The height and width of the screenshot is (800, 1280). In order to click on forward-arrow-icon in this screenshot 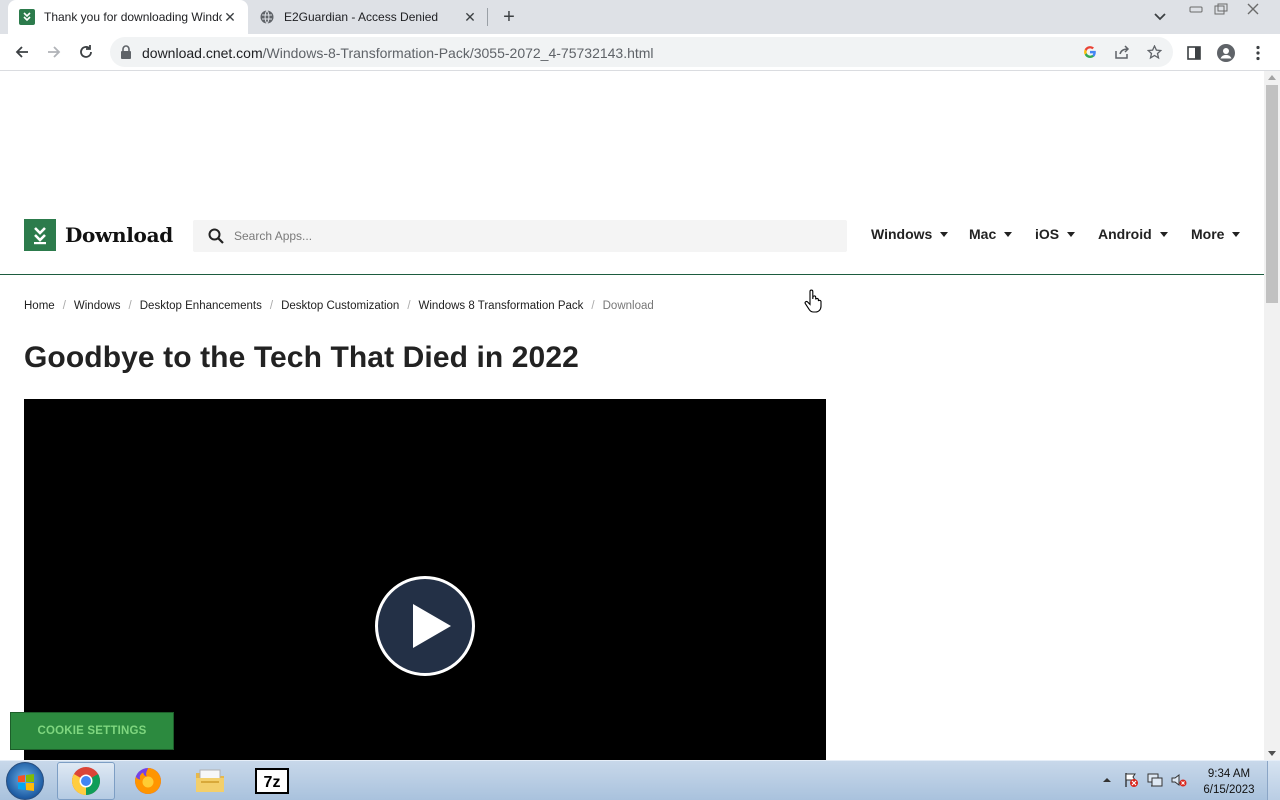, I will do `click(54, 52)`.